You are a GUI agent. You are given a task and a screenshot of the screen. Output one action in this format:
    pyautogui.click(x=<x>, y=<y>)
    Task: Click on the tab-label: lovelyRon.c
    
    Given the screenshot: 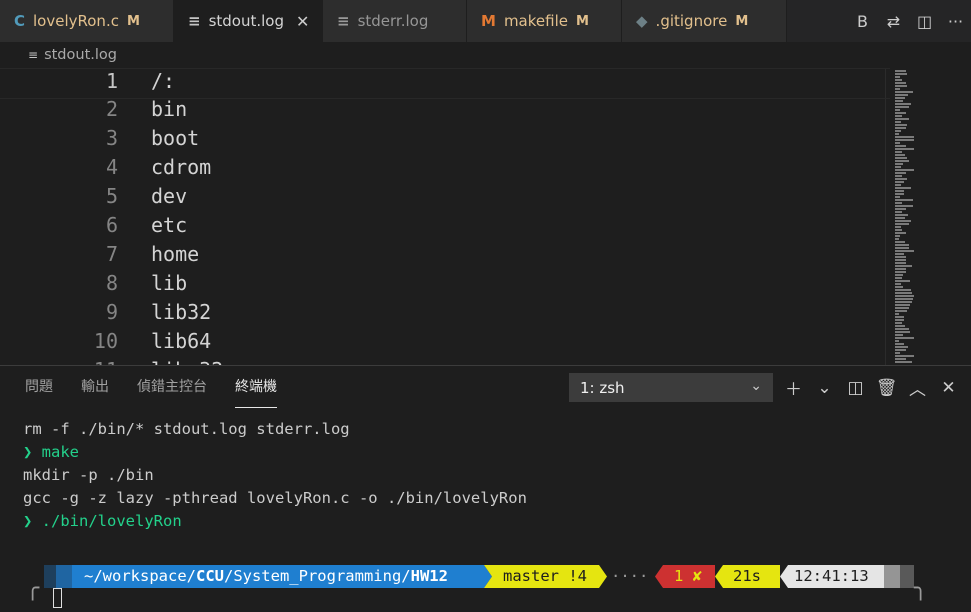 What is the action you would take?
    pyautogui.click(x=76, y=21)
    